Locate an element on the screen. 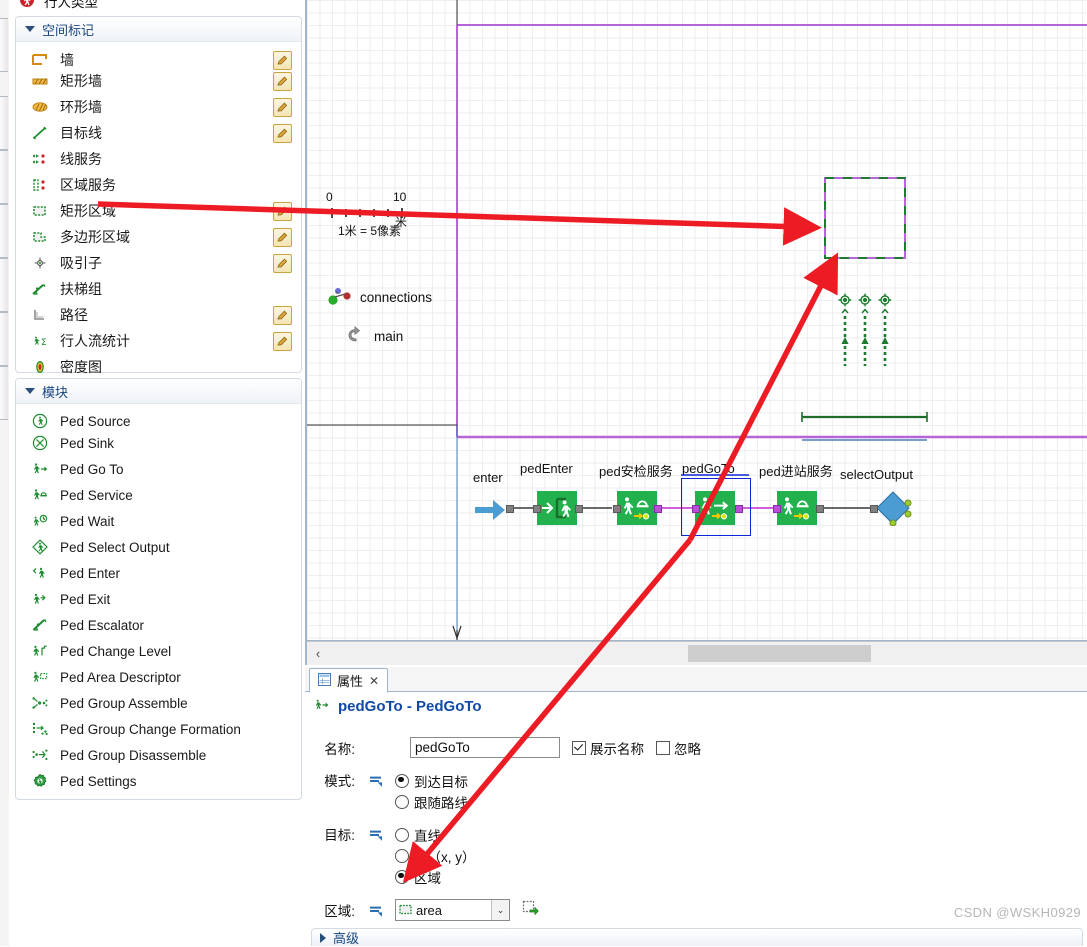  mode-option-label: 到达目标 is located at coordinates (441, 782).